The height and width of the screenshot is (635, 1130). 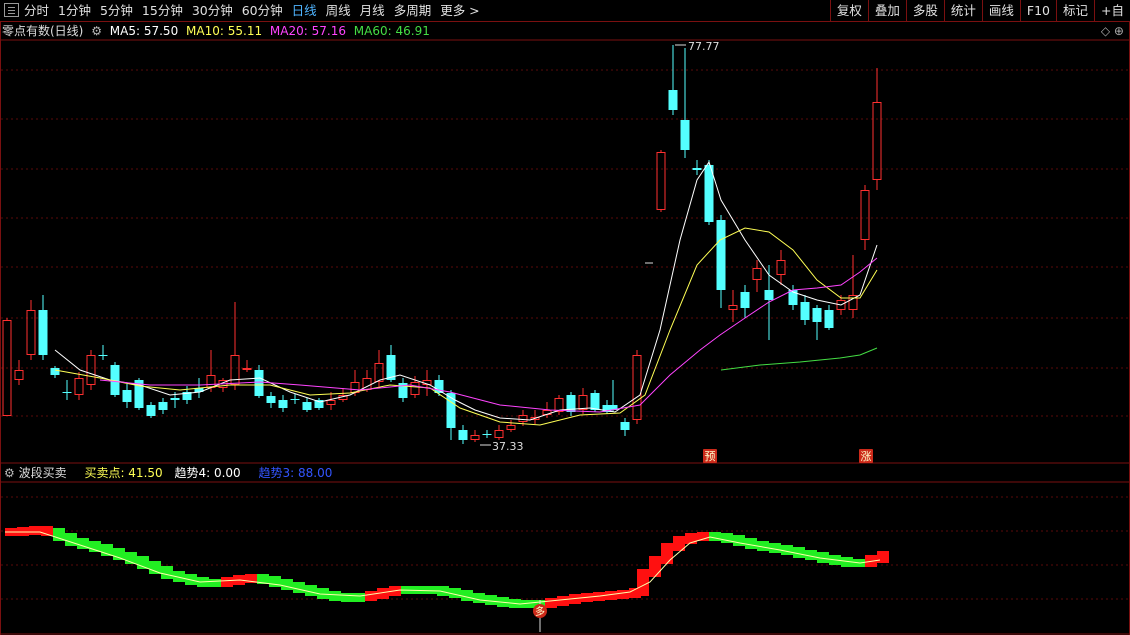 I want to click on lower-indicator-info: ⚙ 波段买卖 买卖点: 41.50 趋势4: 0.00 趋势3: 88.00, so click(x=166, y=473).